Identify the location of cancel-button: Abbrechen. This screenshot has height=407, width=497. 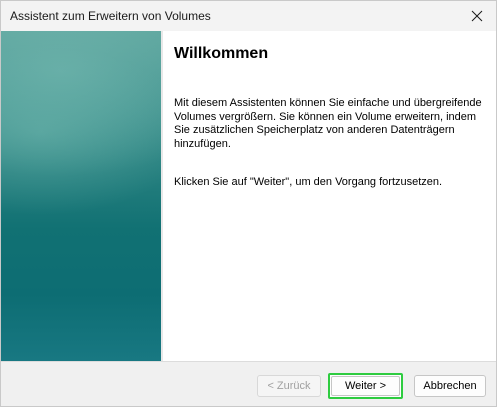
(450, 386).